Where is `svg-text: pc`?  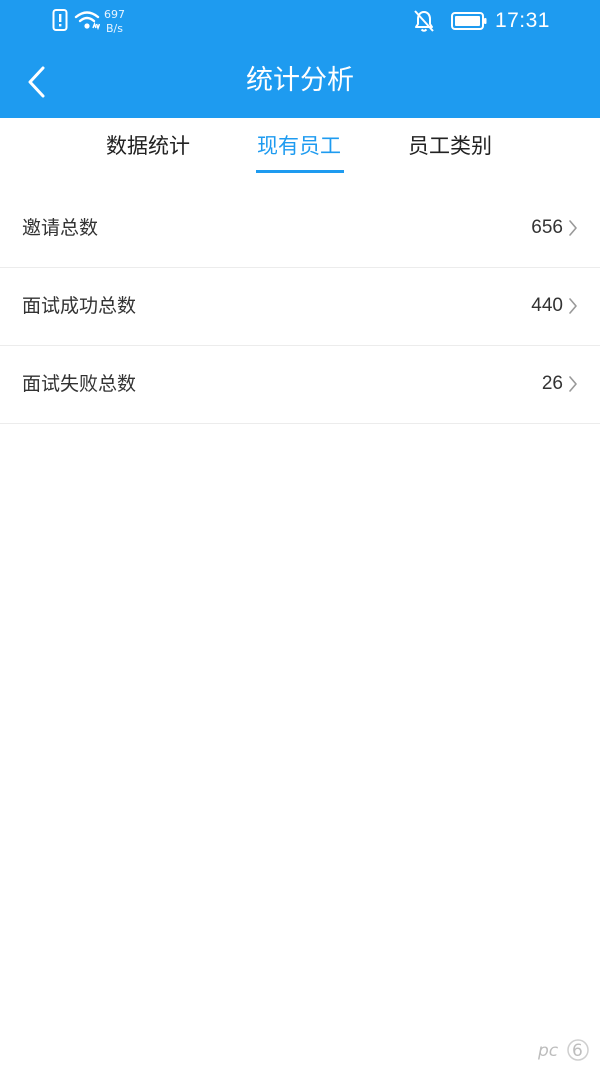 svg-text: pc is located at coordinates (548, 1051).